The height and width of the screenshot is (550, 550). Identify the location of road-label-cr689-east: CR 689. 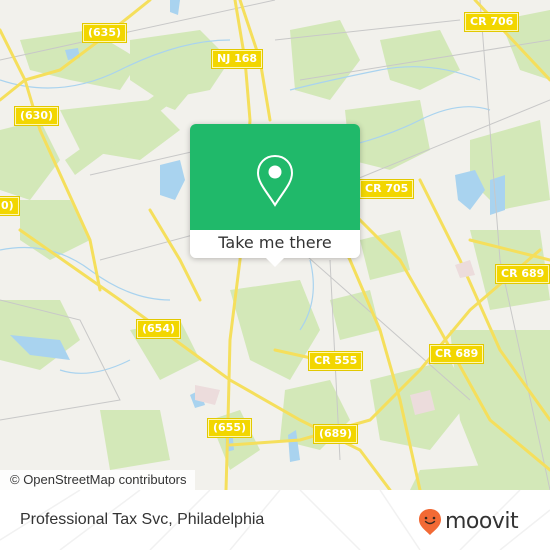
(522, 274).